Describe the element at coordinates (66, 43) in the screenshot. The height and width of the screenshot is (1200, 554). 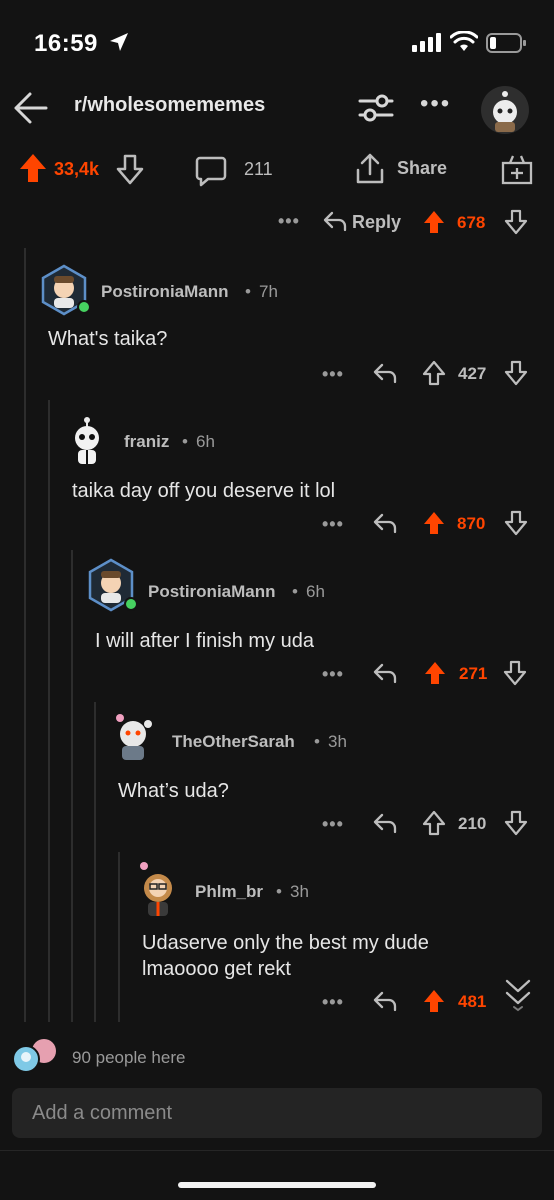
I see `status-time: 16:59` at that location.